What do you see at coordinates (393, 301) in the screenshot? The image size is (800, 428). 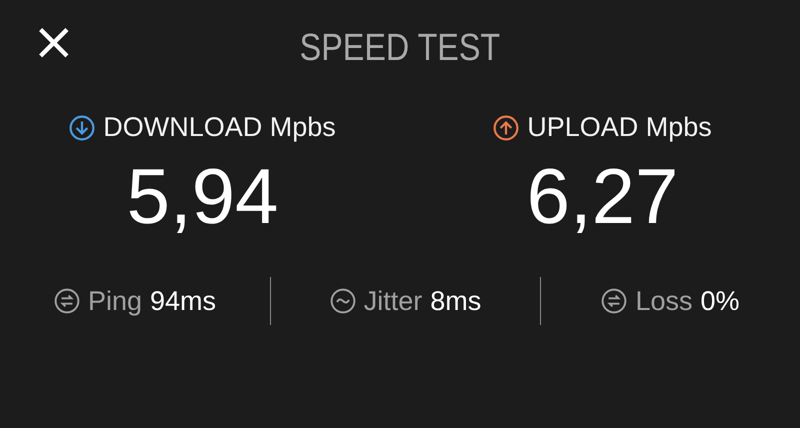 I see `metric-label: Jitter` at bounding box center [393, 301].